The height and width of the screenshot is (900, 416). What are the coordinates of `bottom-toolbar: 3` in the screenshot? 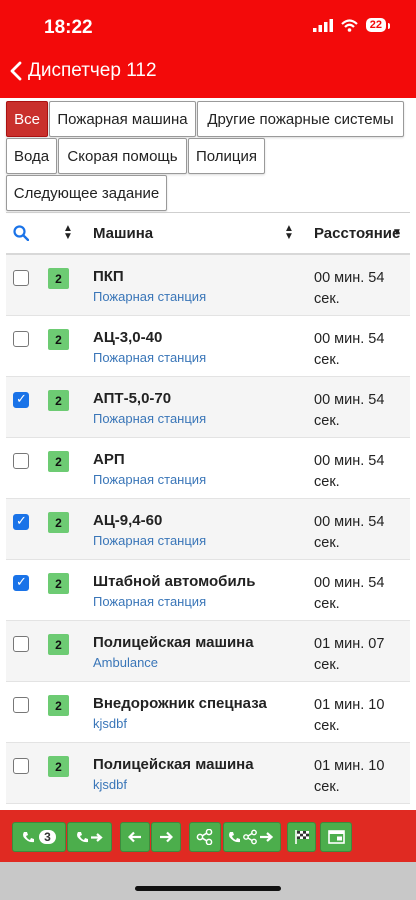 It's located at (208, 836).